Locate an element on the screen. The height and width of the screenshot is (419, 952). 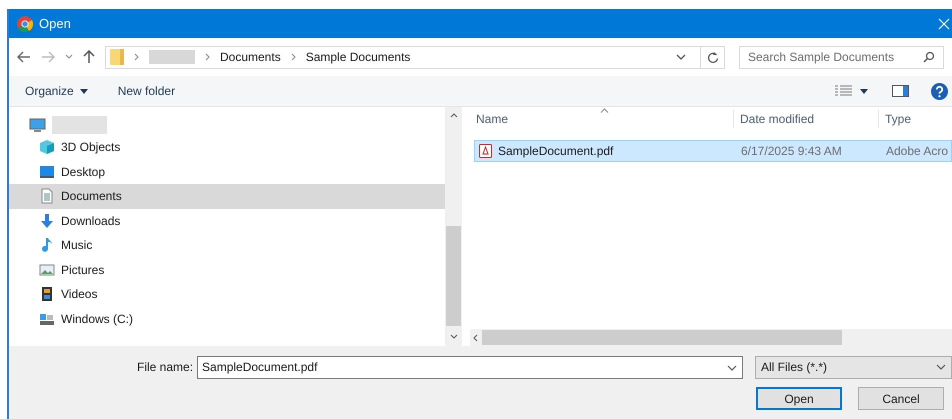
close-icon is located at coordinates (944, 24).